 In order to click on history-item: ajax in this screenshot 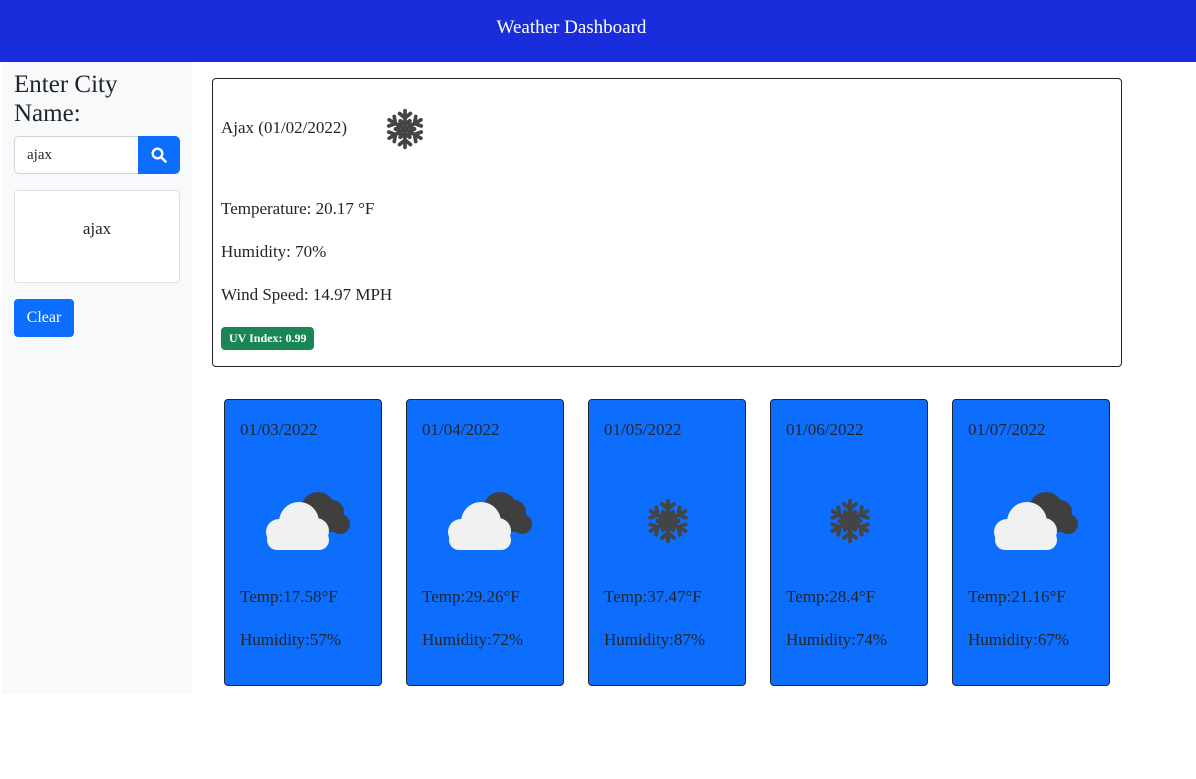, I will do `click(97, 229)`.